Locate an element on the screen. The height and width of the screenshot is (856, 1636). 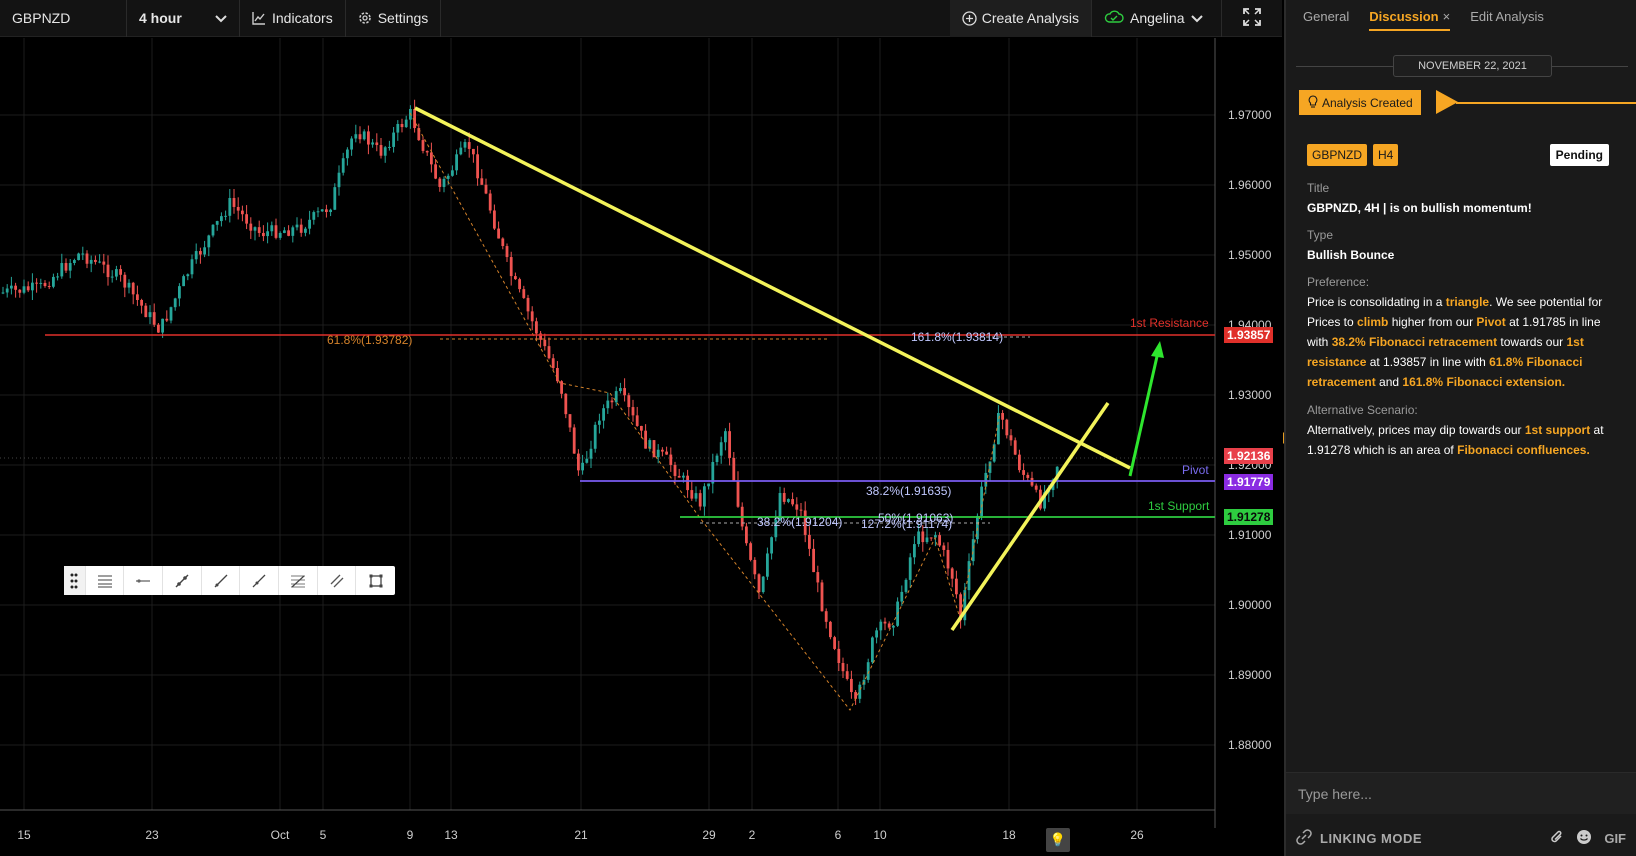
date-tick: Oct is located at coordinates (280, 835).